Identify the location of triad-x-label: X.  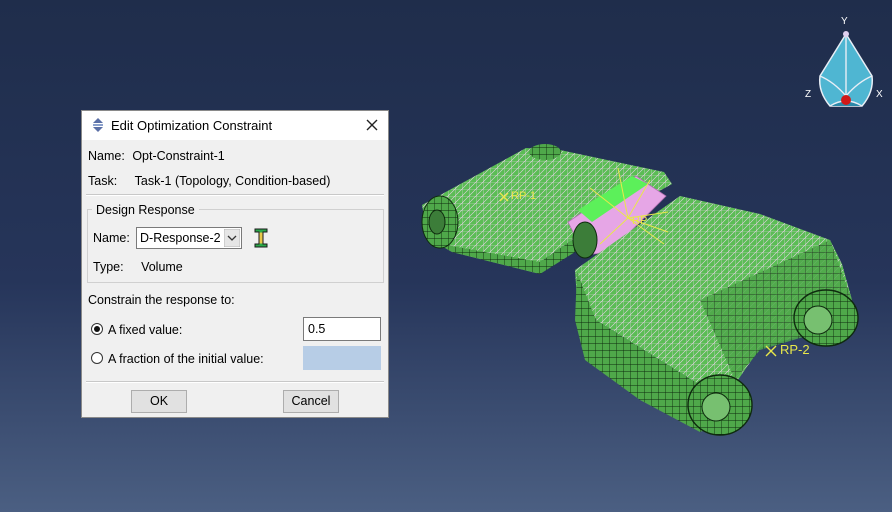
(879, 94).